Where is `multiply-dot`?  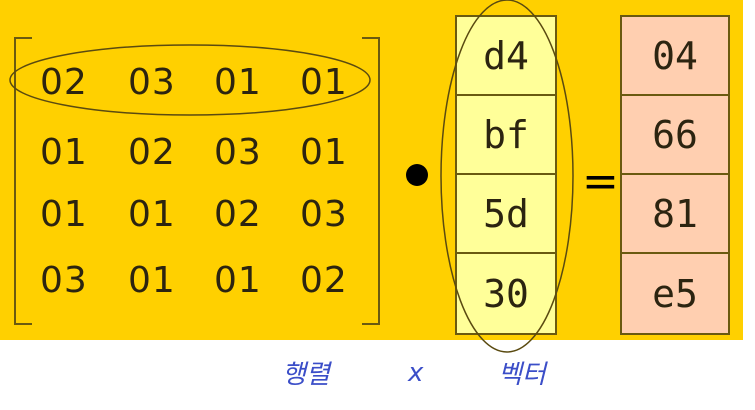
multiply-dot is located at coordinates (417, 175).